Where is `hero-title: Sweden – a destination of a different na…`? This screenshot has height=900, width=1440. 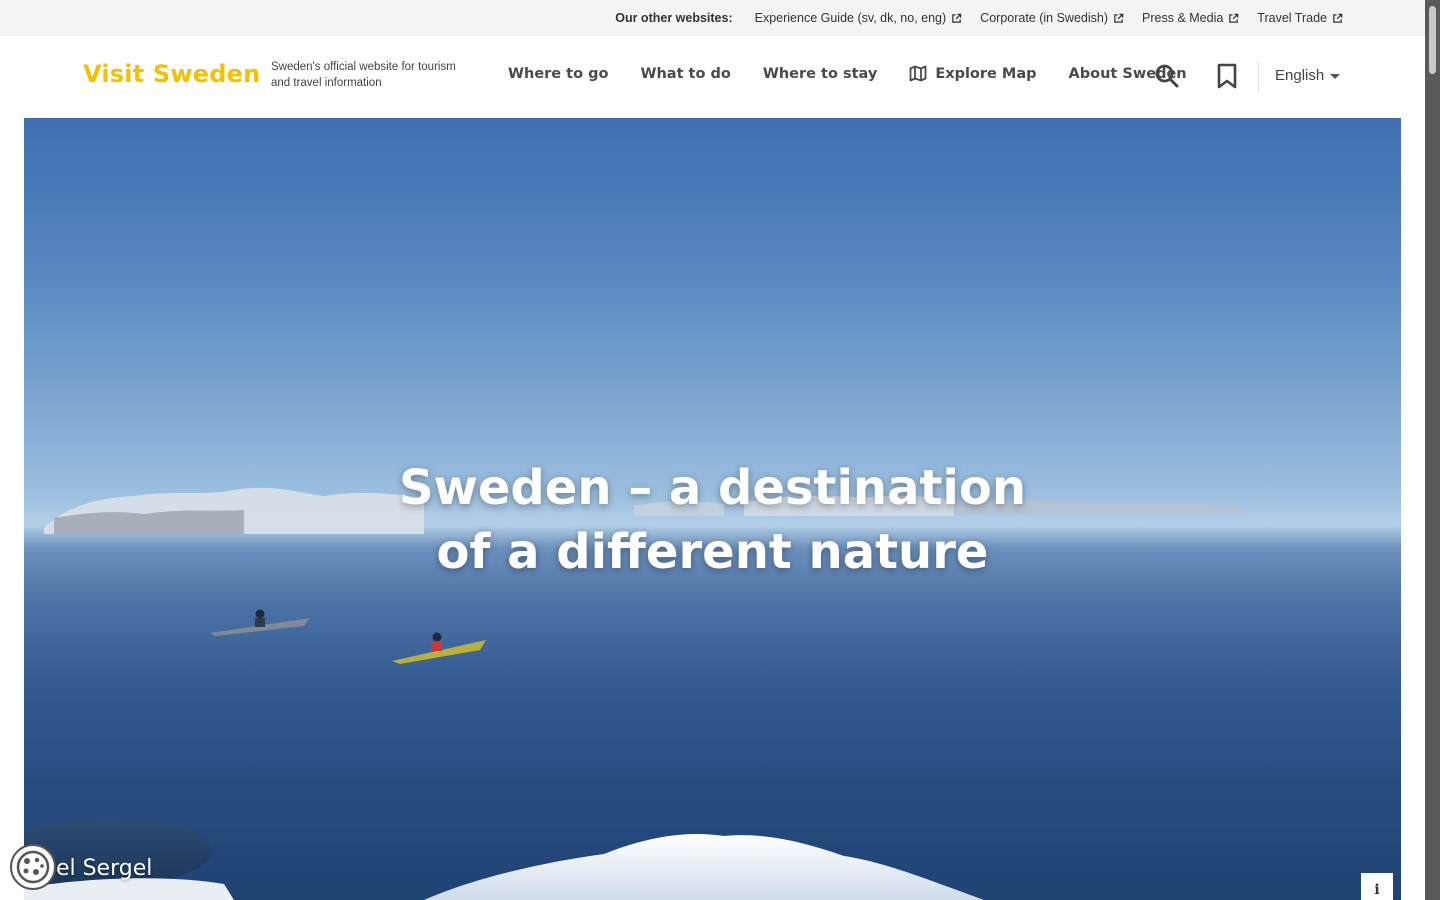 hero-title: Sweden – a destination of a different na… is located at coordinates (712, 520).